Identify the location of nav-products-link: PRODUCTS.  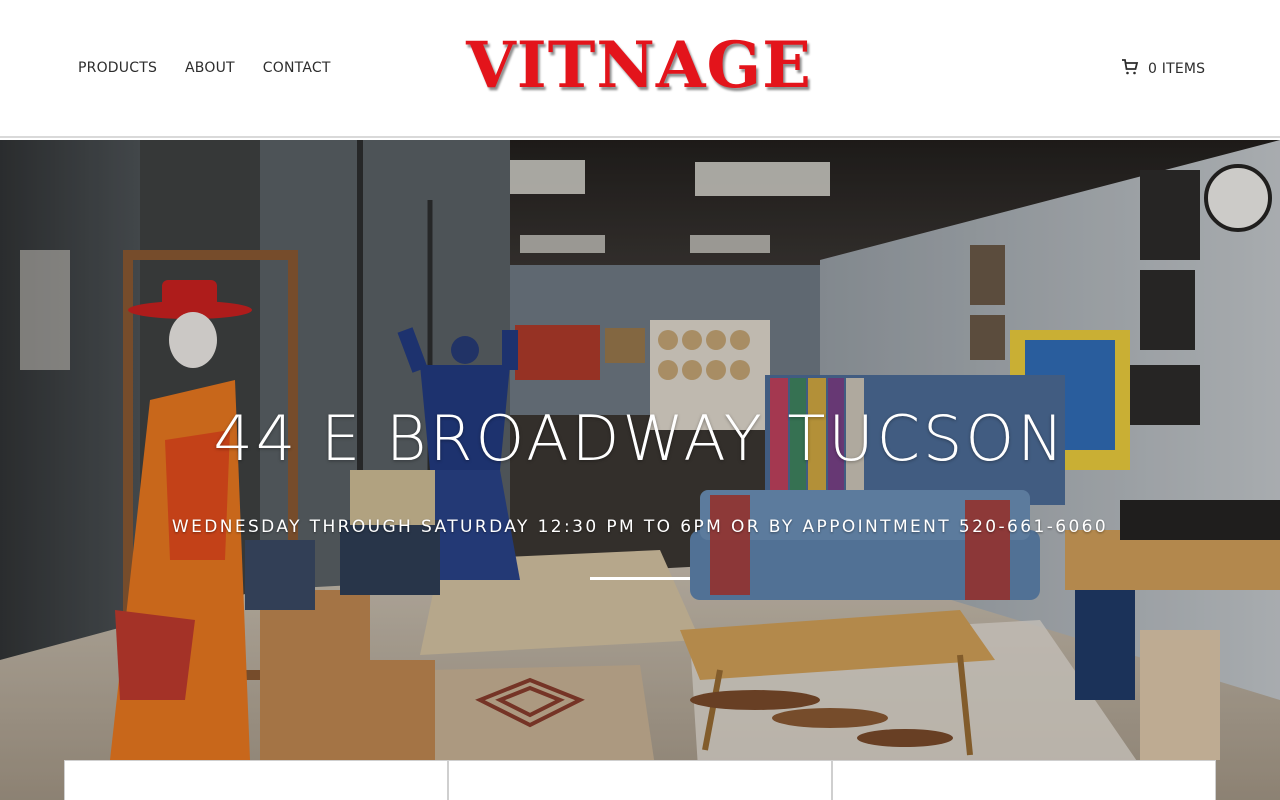
(117, 68).